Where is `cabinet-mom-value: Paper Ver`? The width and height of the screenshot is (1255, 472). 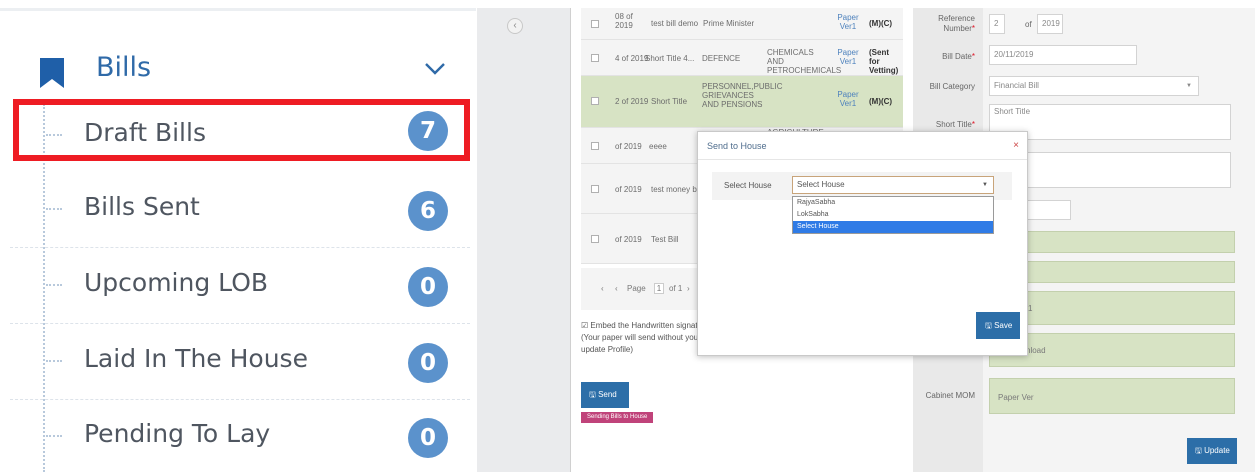 cabinet-mom-value: Paper Ver is located at coordinates (1016, 397).